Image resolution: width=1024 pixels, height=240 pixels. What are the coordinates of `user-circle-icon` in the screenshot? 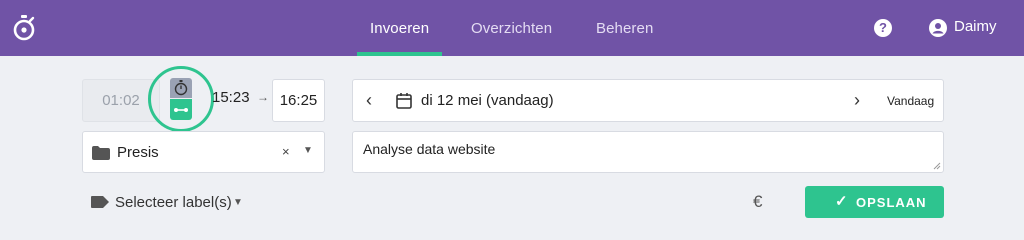 It's located at (938, 28).